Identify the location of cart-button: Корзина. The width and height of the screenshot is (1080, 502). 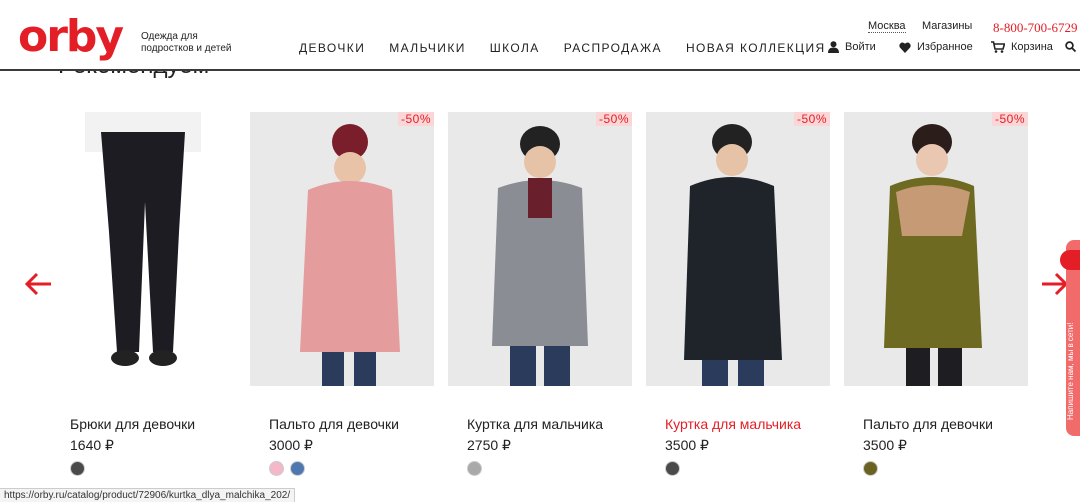
(1022, 47).